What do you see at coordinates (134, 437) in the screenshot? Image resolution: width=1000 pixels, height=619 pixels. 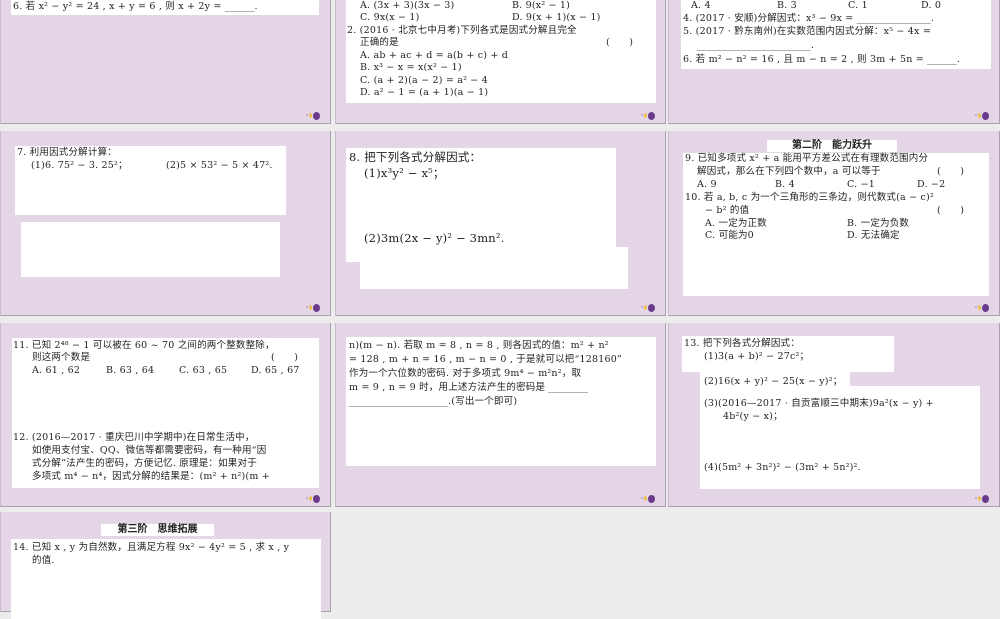 I see `question-12: 12. (2016—2017 · 重庆巴川中学期中)在日常生活中，` at bounding box center [134, 437].